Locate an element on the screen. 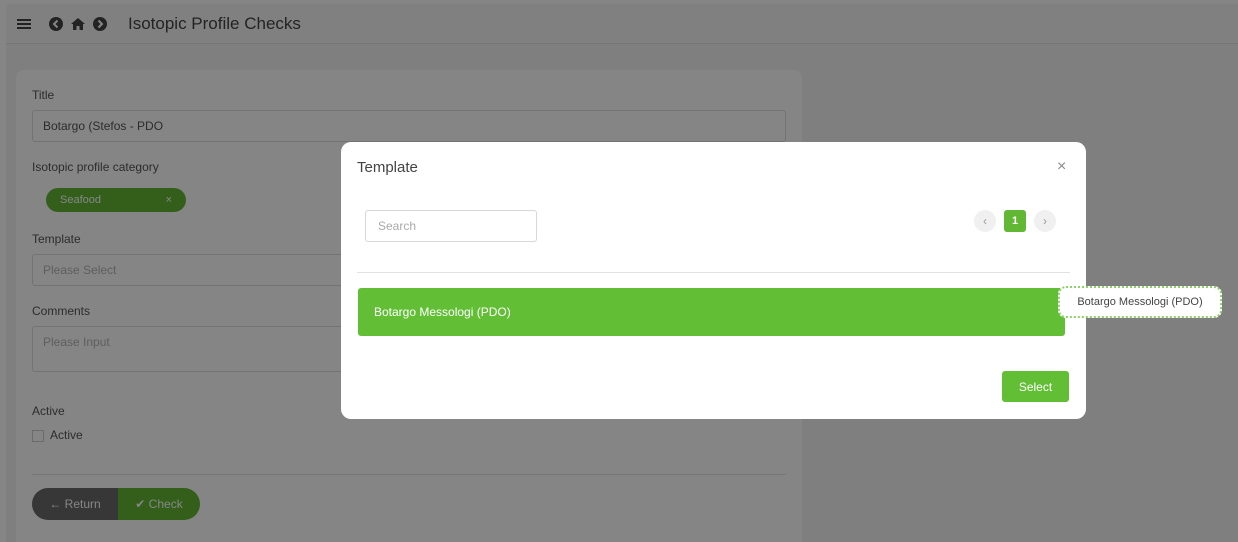 The height and width of the screenshot is (542, 1238). list-item: Botargo Messologi (PDO) is located at coordinates (711, 312).